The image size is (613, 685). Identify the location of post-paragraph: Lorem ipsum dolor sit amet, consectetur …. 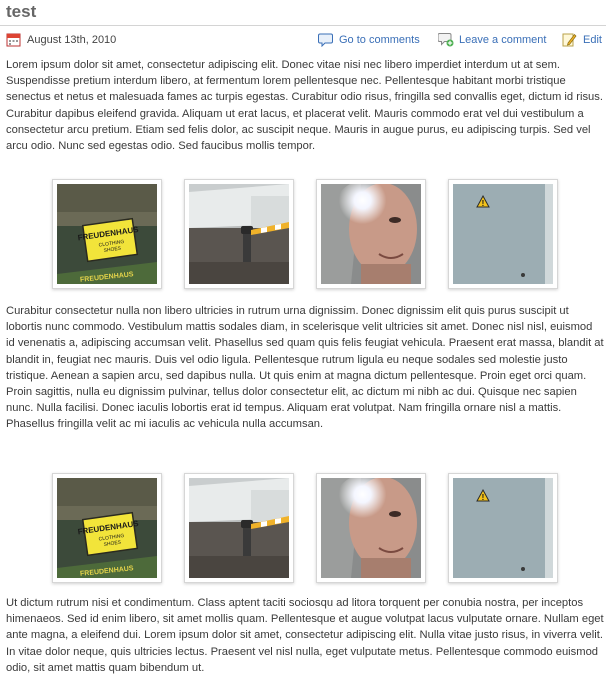
(304, 106).